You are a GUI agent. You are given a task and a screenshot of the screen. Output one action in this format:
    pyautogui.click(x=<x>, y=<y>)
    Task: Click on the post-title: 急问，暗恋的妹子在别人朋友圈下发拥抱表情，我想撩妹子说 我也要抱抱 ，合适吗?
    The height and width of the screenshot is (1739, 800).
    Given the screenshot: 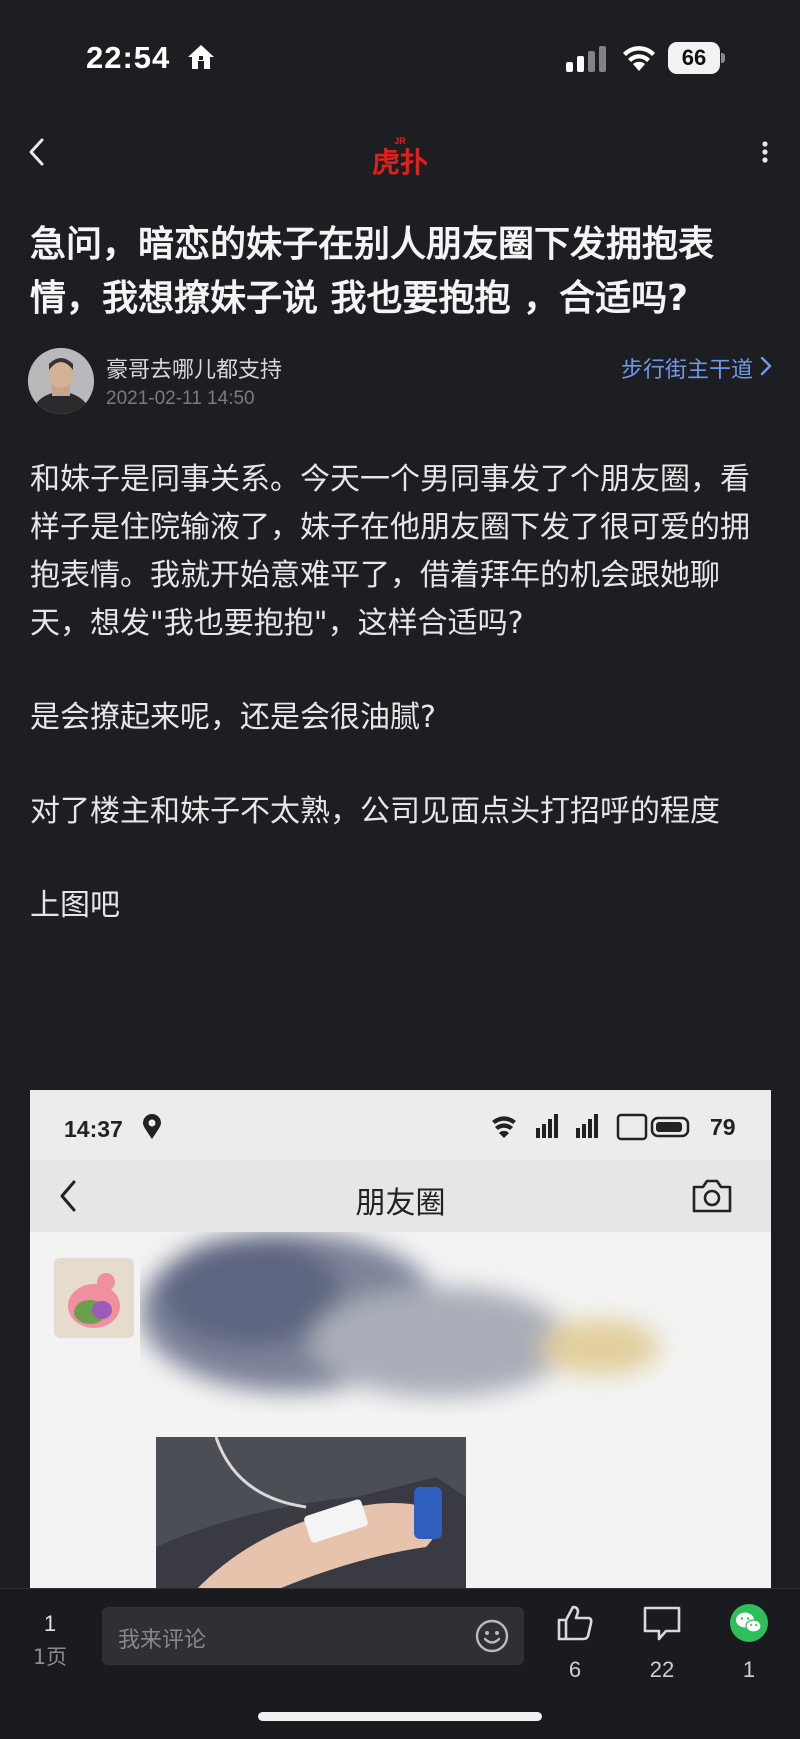 What is the action you would take?
    pyautogui.click(x=372, y=271)
    